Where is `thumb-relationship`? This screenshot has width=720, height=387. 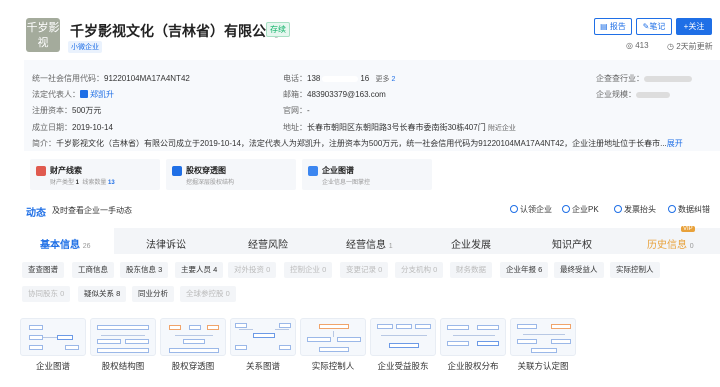 thumb-relationship is located at coordinates (263, 337).